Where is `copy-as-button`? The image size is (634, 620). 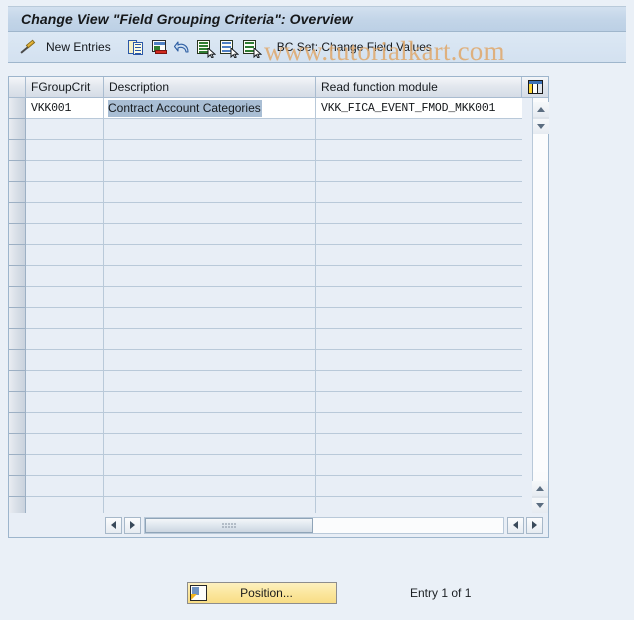
copy-as-button is located at coordinates (136, 47).